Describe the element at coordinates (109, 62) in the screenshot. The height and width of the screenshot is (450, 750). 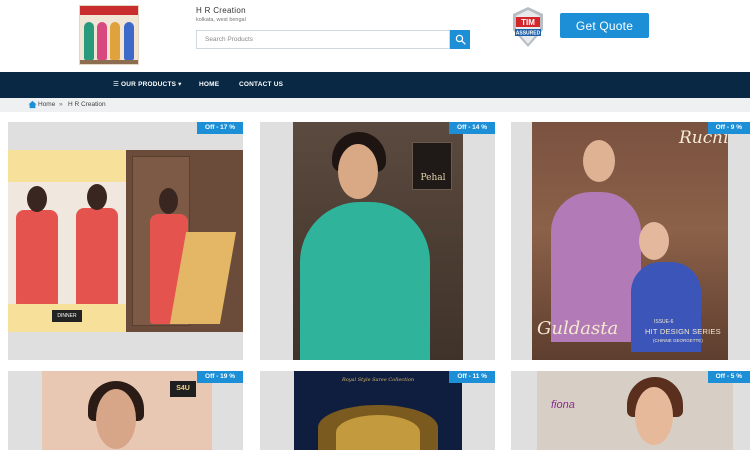
I see `logo-foot` at that location.